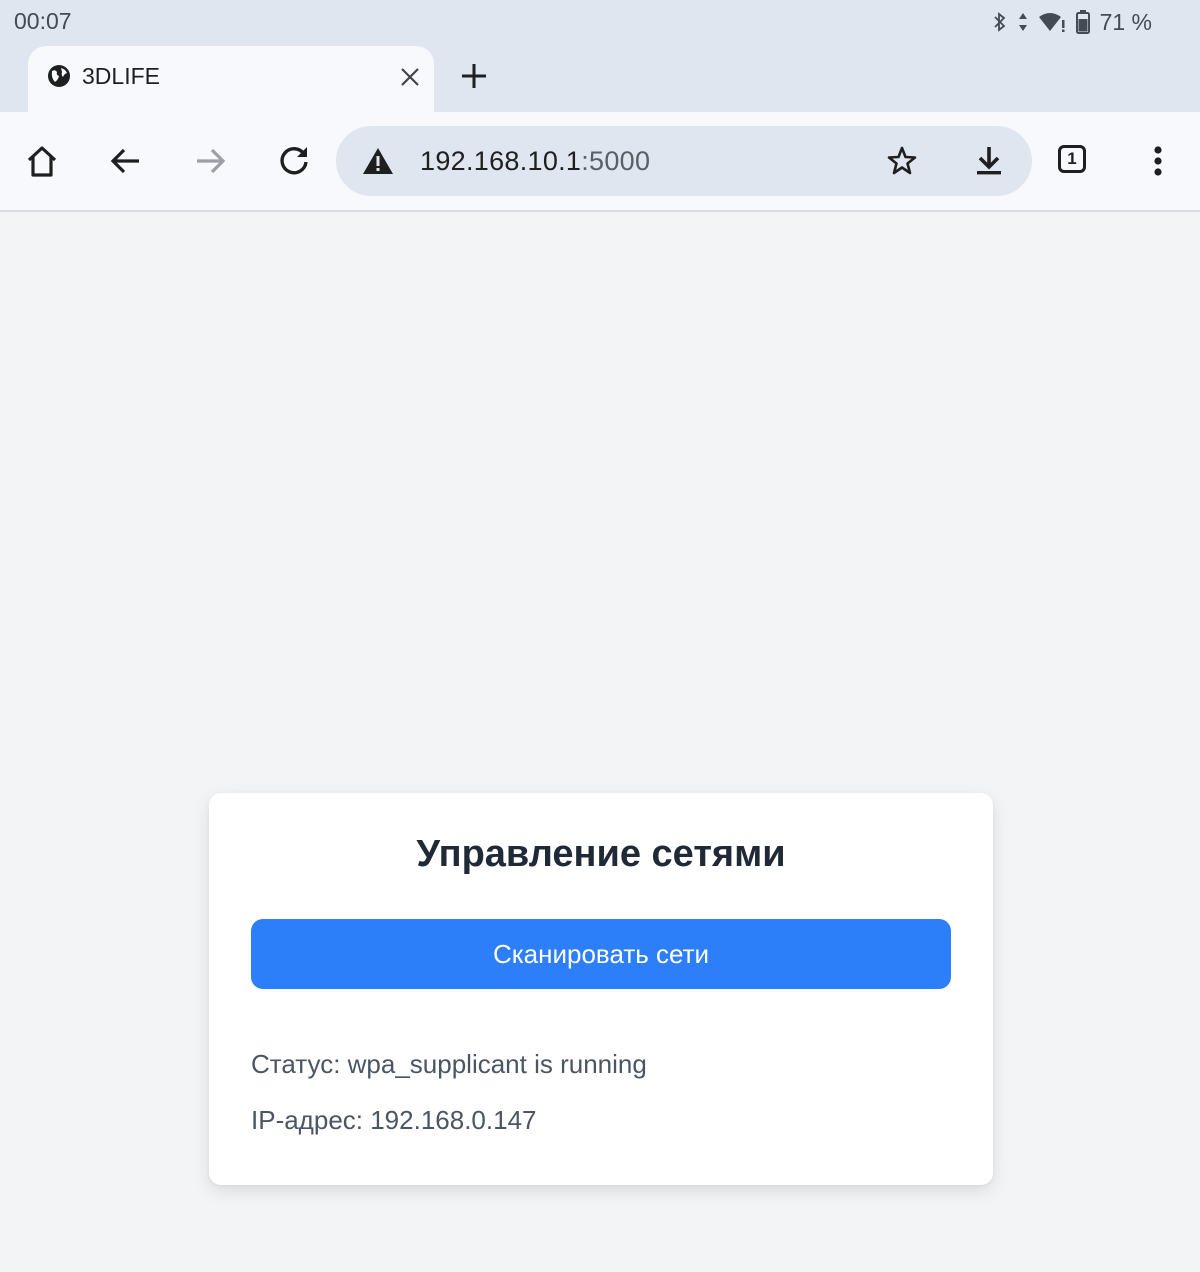 The width and height of the screenshot is (1200, 1272). Describe the element at coordinates (1082, 22) in the screenshot. I see `battery-icon` at that location.